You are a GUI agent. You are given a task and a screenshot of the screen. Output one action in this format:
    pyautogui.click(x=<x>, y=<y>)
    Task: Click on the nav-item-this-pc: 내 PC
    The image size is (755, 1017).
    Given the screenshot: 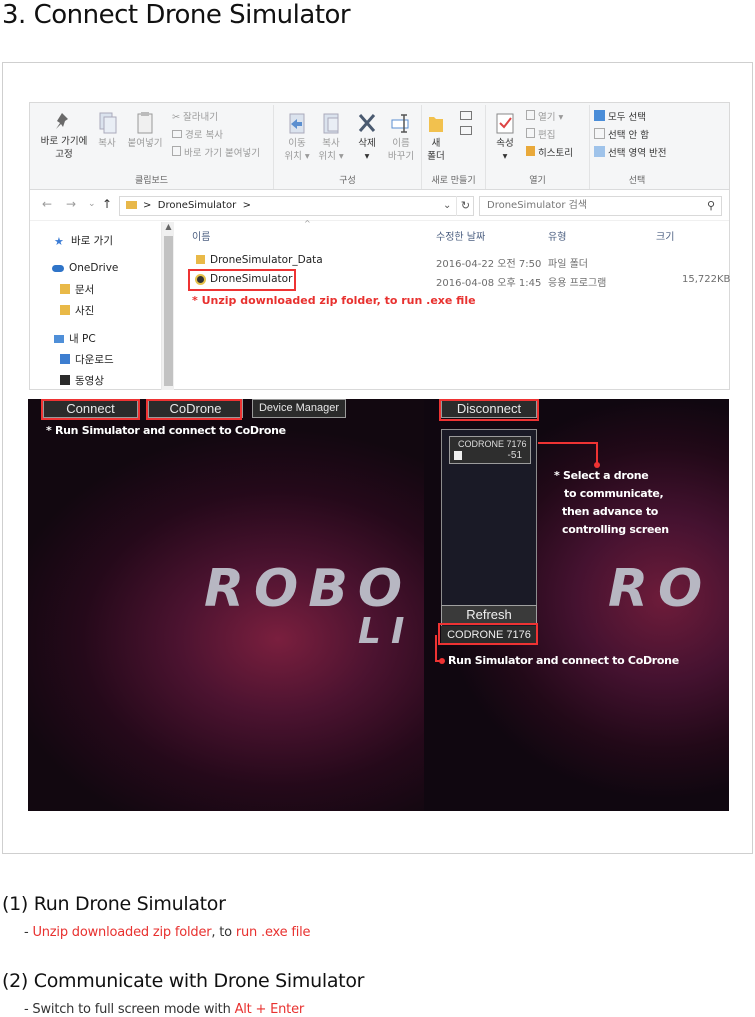 What is the action you would take?
    pyautogui.click(x=75, y=338)
    